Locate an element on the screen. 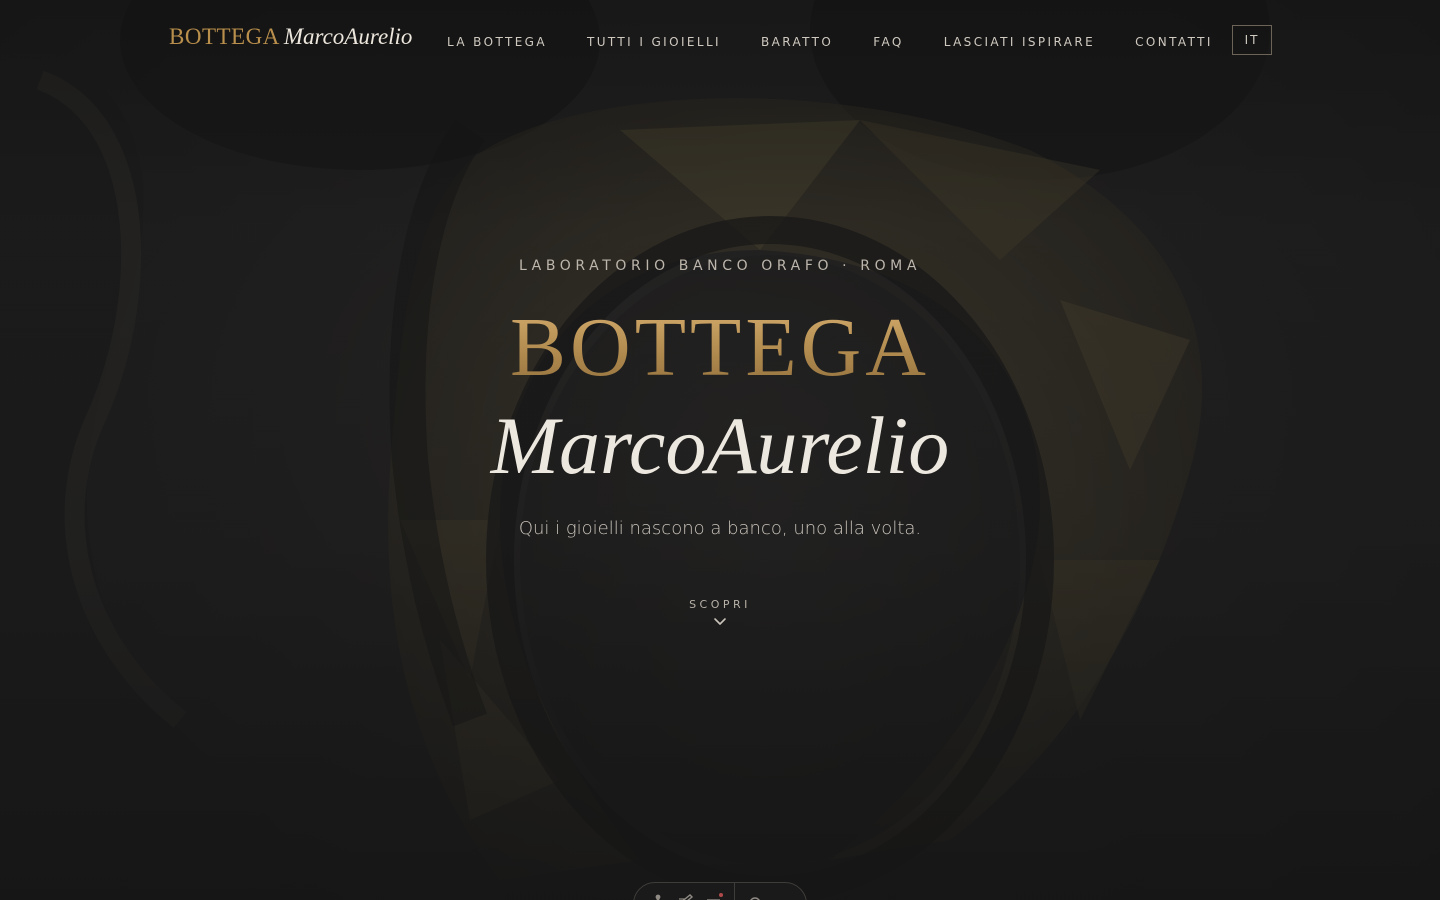 The image size is (1440, 900). nav-item: TUTTI I GIOIELLI is located at coordinates (654, 42).